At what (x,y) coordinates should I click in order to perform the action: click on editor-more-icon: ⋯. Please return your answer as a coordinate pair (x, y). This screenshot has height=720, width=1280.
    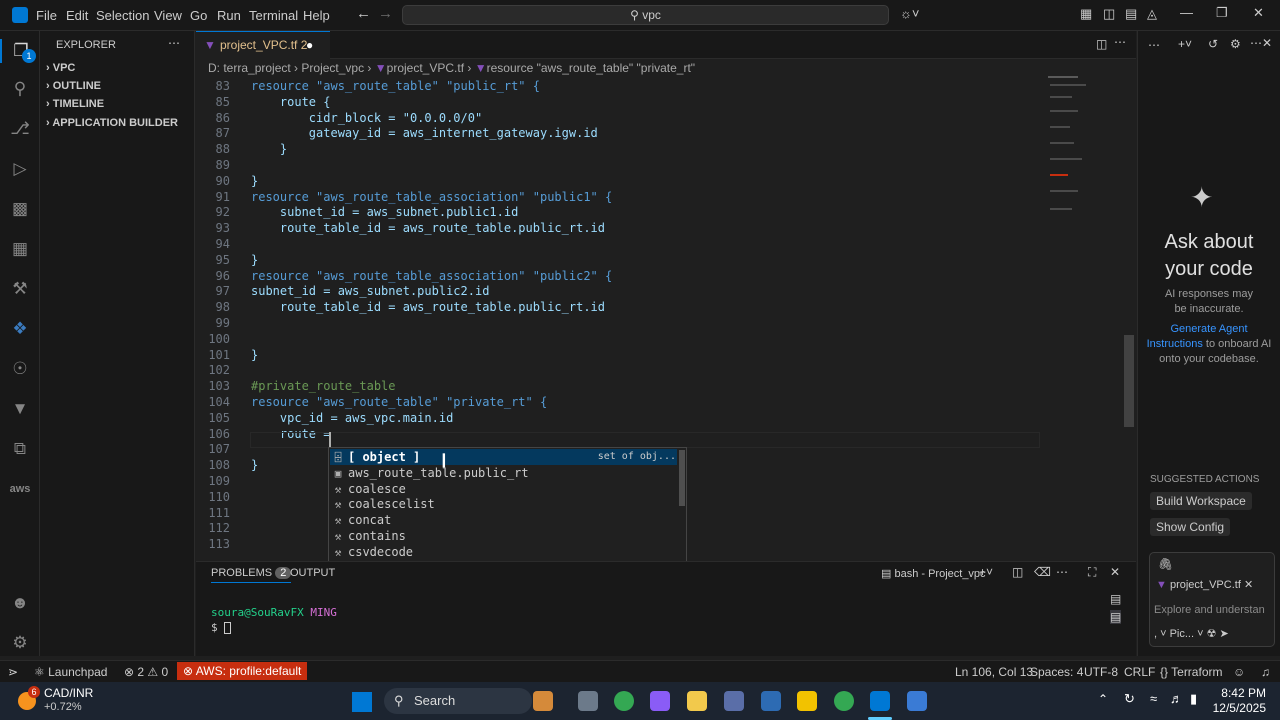
    Looking at the image, I should click on (1120, 42).